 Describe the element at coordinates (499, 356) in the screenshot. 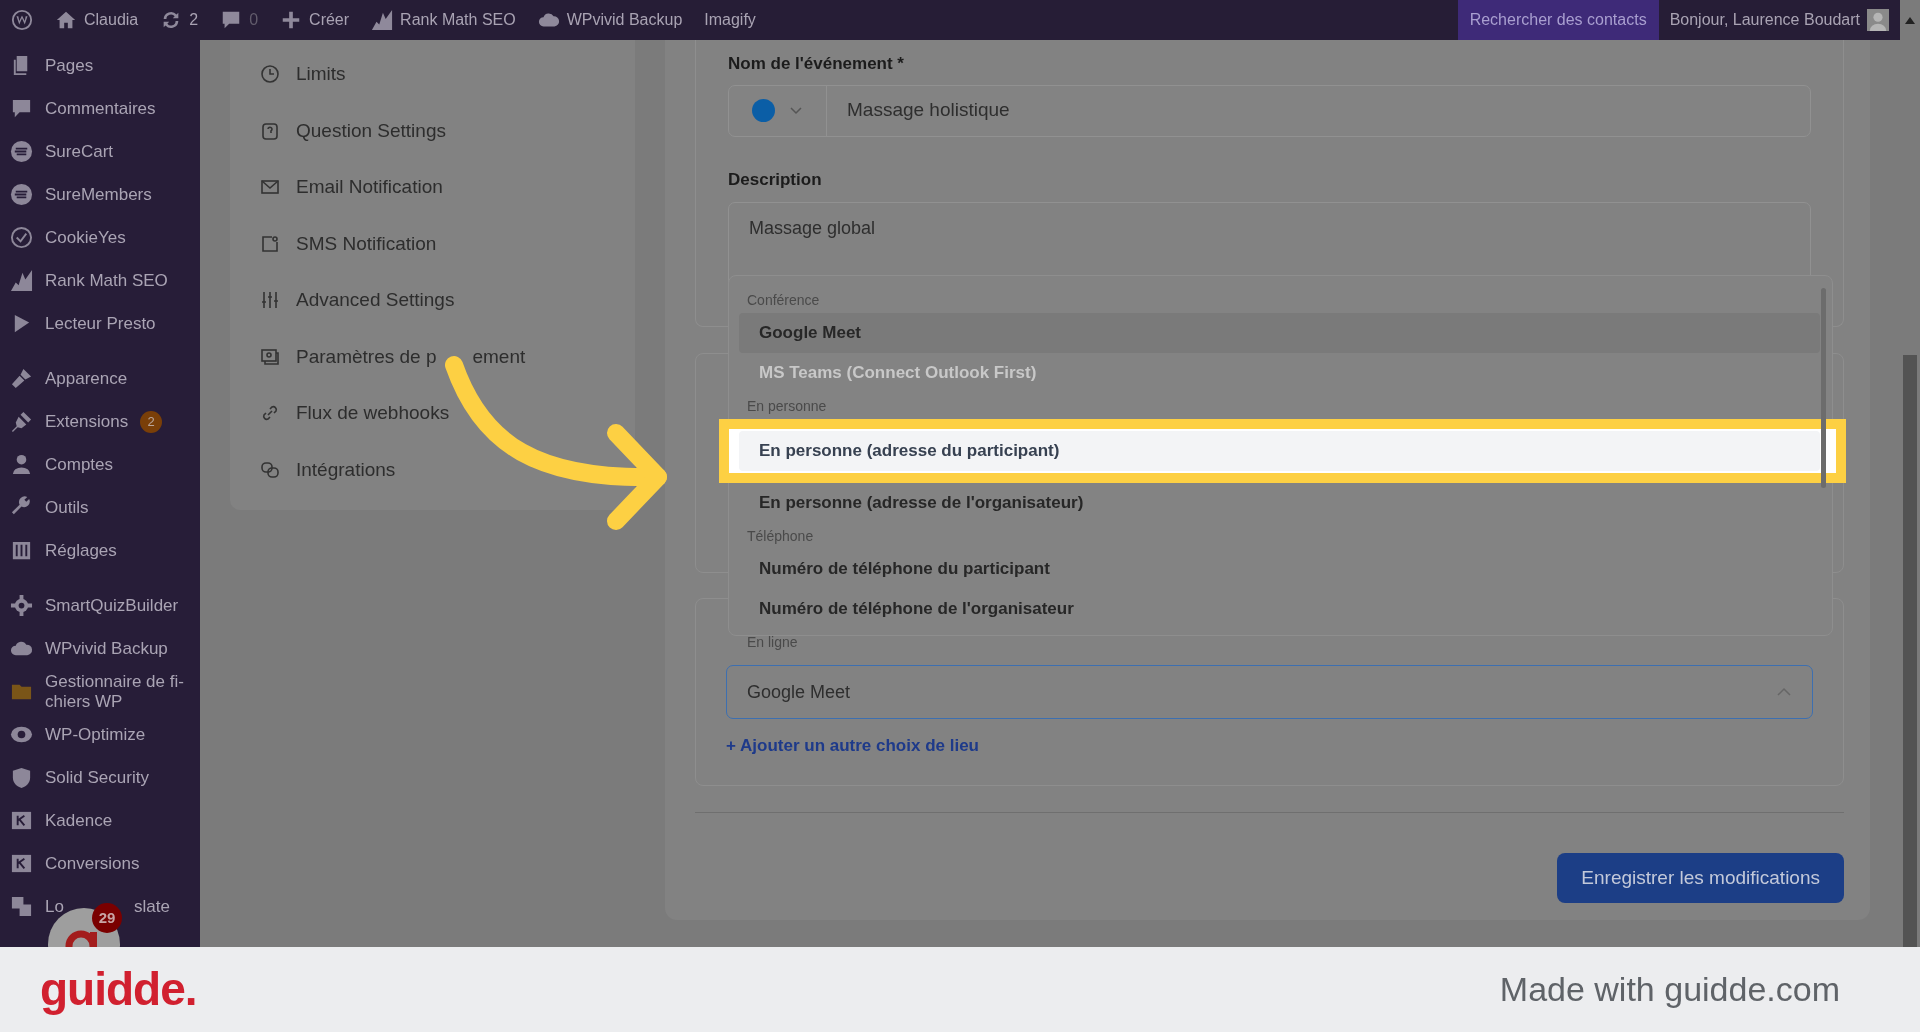

I see `settings-nav-label: ement` at that location.